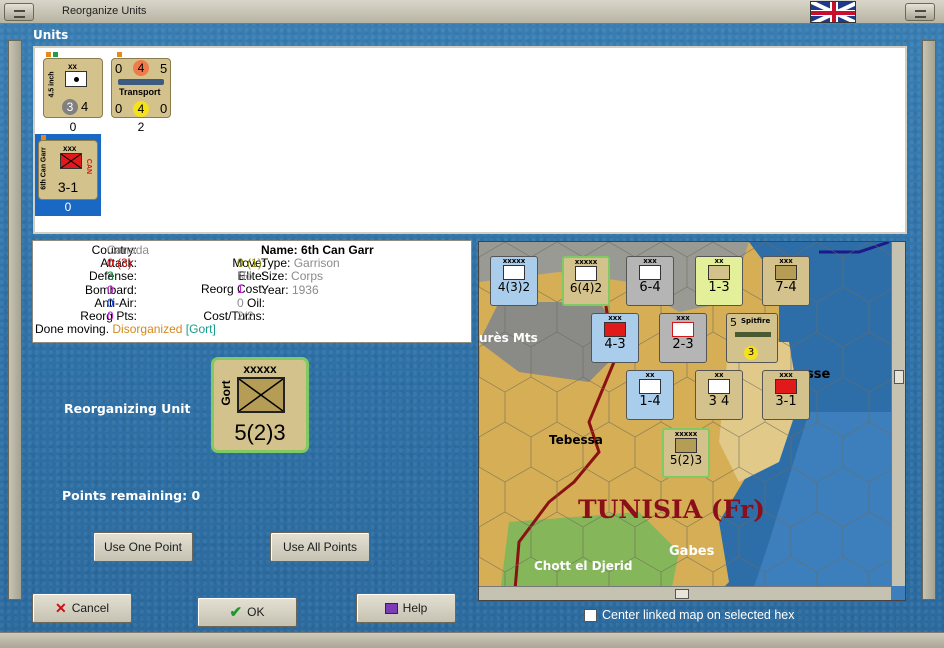  I want to click on antiair-value: 0, so click(110, 302).